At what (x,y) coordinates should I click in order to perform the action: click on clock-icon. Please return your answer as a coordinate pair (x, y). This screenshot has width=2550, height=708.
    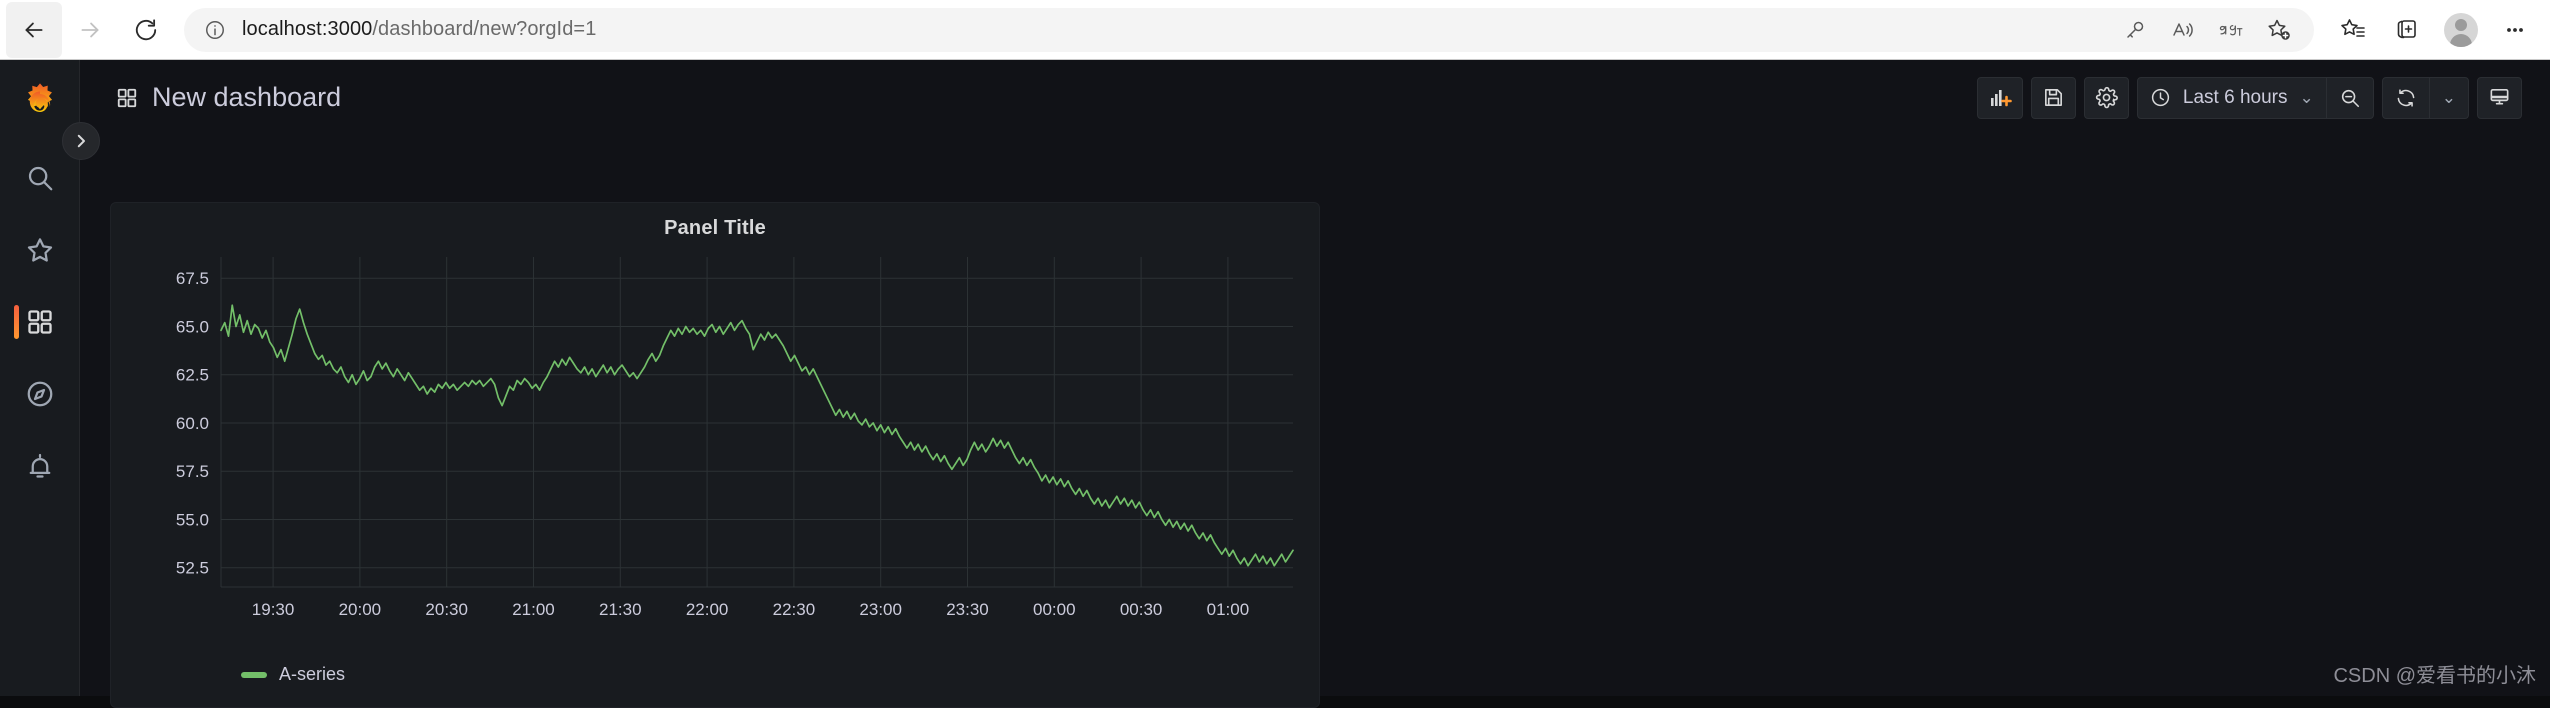
    Looking at the image, I should click on (2160, 97).